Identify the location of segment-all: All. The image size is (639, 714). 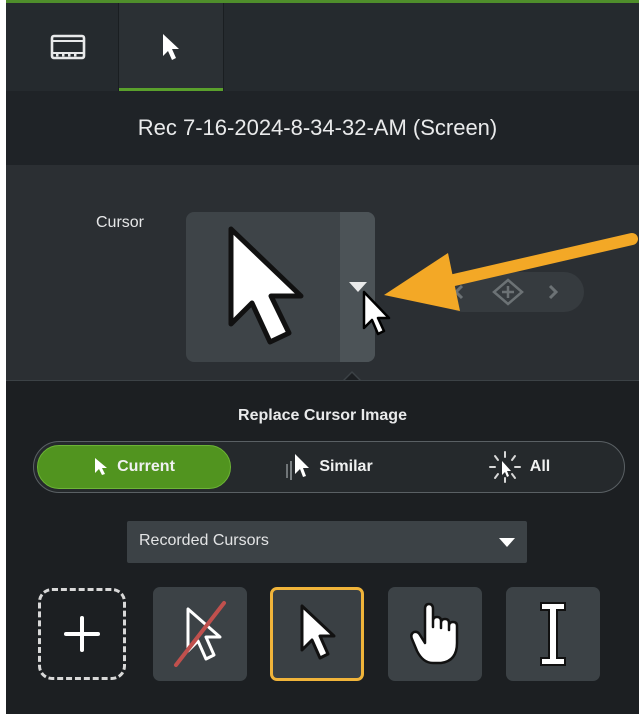
(519, 467).